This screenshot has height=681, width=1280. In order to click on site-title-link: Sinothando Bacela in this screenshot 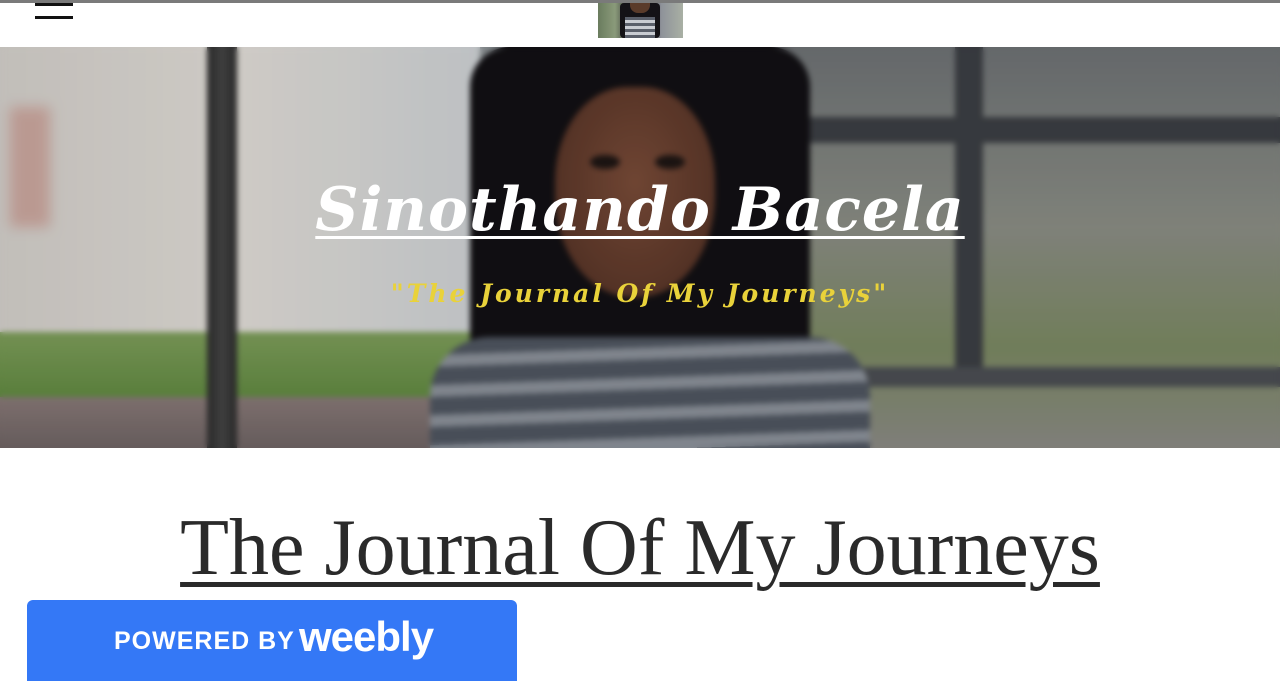, I will do `click(639, 210)`.